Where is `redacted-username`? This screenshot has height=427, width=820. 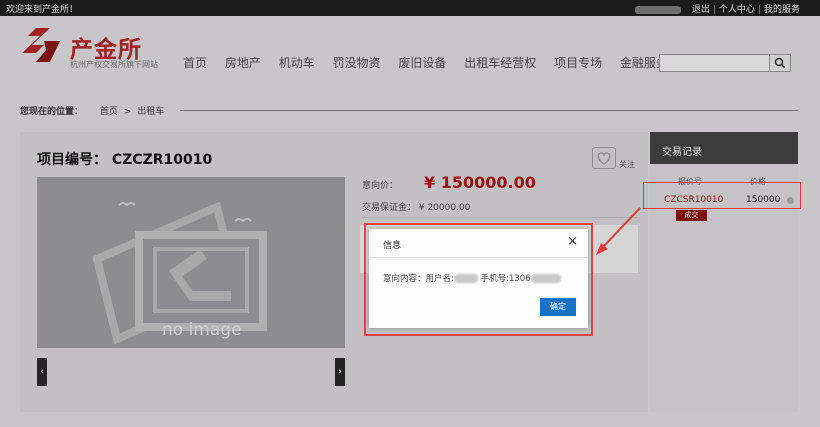 redacted-username is located at coordinates (465, 278).